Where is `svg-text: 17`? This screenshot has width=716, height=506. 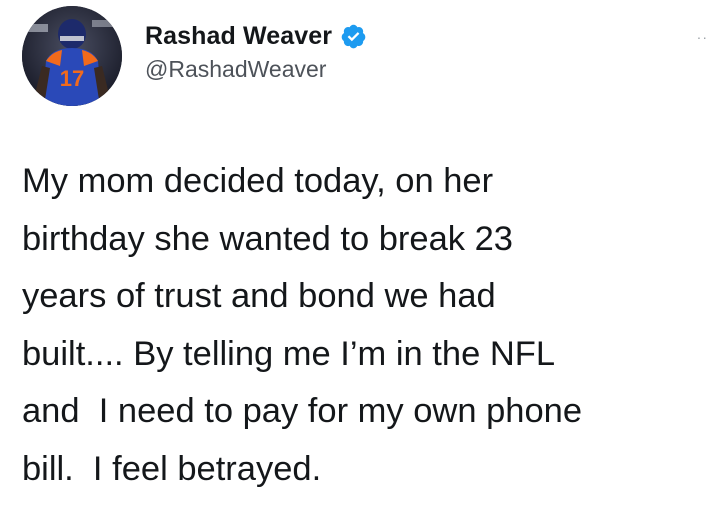
svg-text: 17 is located at coordinates (72, 78).